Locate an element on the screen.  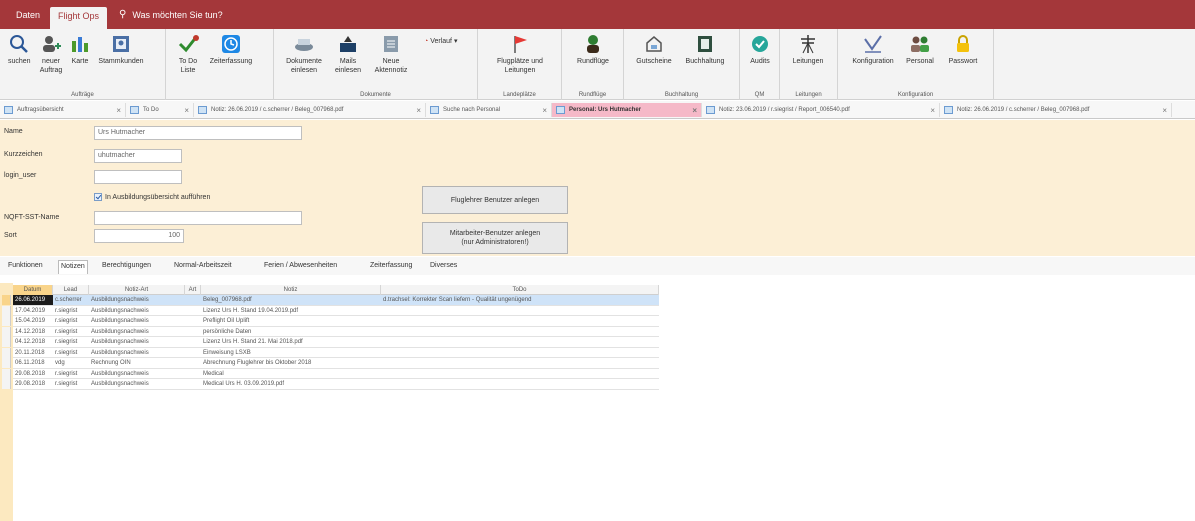
column-header-lead: Lead is located at coordinates (71, 290).